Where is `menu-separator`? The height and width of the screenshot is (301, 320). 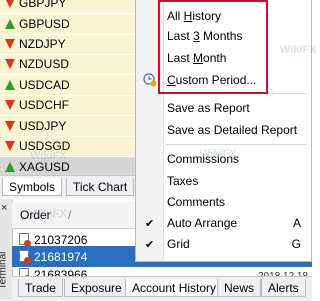
menu-separator is located at coordinates (236, 144).